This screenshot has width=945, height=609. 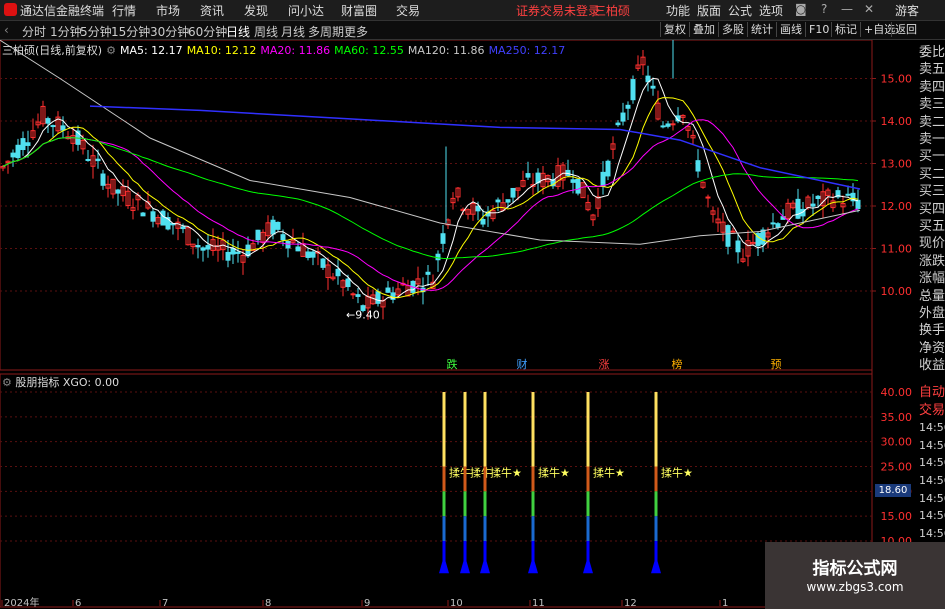 I want to click on menu-xuanxiang: 选项, so click(x=771, y=10).